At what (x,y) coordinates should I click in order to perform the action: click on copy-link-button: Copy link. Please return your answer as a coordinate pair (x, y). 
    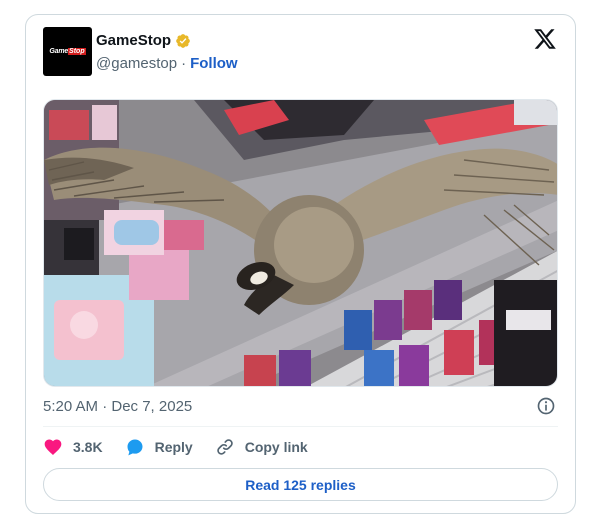
    Looking at the image, I should click on (261, 447).